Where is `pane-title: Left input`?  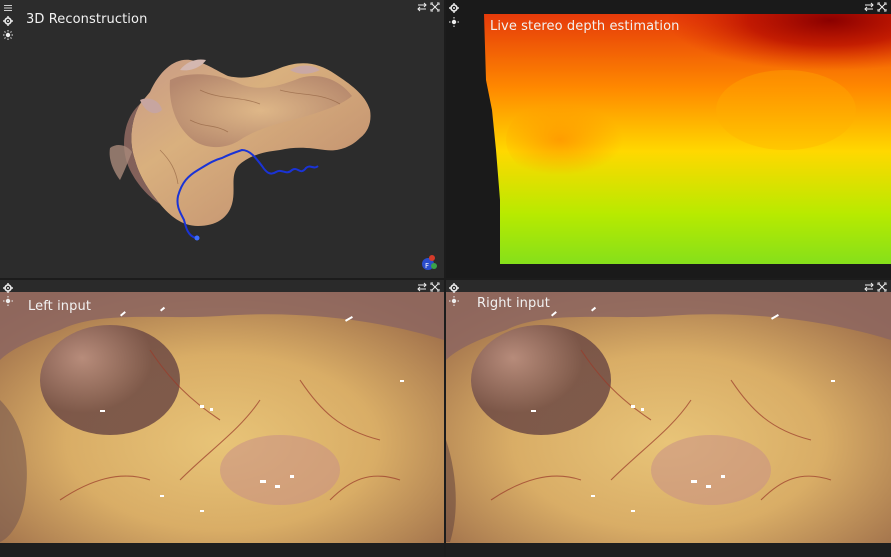
pane-title: Left input is located at coordinates (60, 306).